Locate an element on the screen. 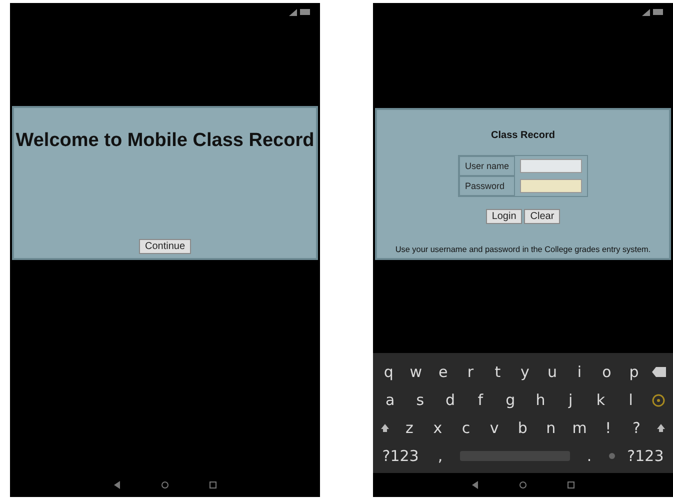 The height and width of the screenshot is (504, 673). backspace-icon is located at coordinates (659, 372).